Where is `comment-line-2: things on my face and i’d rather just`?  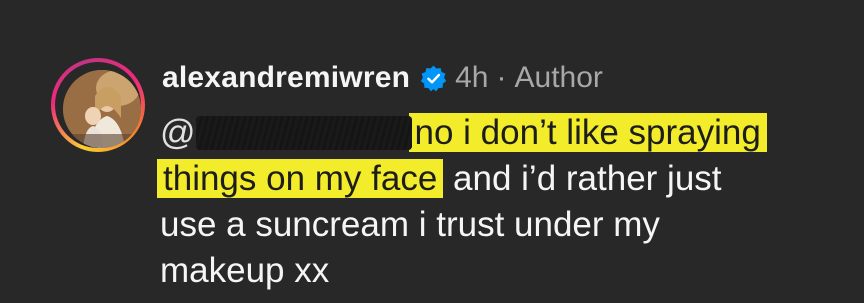 comment-line-2: things on my face and i’d rather just is located at coordinates (503, 179).